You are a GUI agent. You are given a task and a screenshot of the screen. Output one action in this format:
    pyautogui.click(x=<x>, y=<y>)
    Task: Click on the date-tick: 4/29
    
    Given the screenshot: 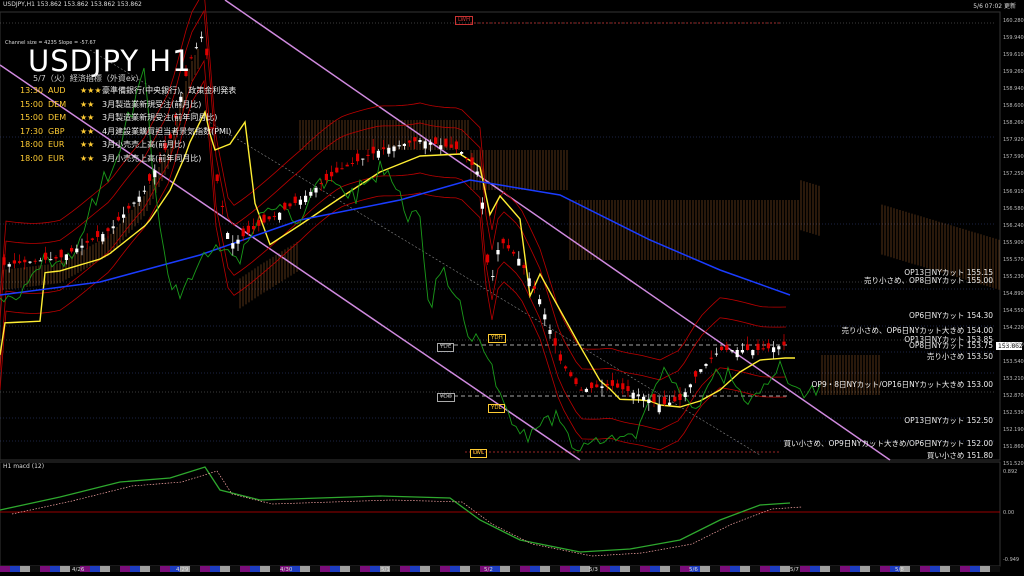 What is the action you would take?
    pyautogui.click(x=182, y=570)
    